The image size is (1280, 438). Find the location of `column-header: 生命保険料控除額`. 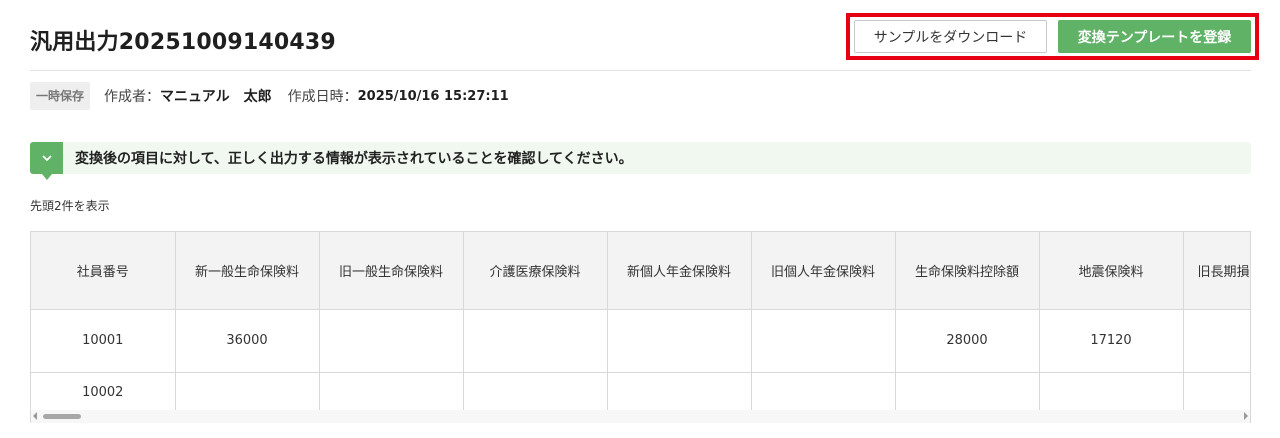

column-header: 生命保険料控除額 is located at coordinates (967, 271).